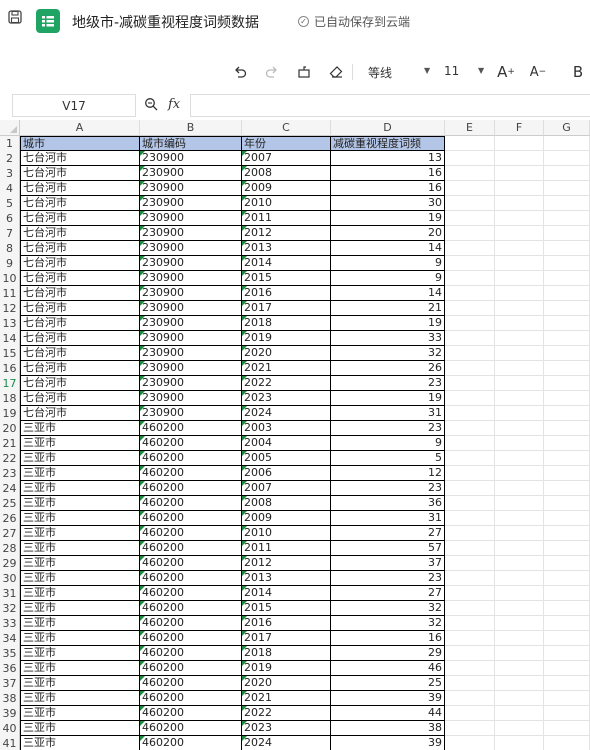 This screenshot has width=590, height=750. Describe the element at coordinates (10, 488) in the screenshot. I see `row-header: 24` at that location.